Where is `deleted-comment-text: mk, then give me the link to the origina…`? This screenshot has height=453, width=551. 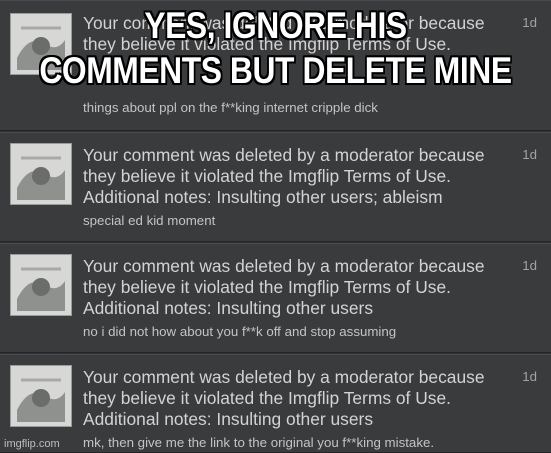 deleted-comment-text: mk, then give me the link to the origina… is located at coordinates (259, 442).